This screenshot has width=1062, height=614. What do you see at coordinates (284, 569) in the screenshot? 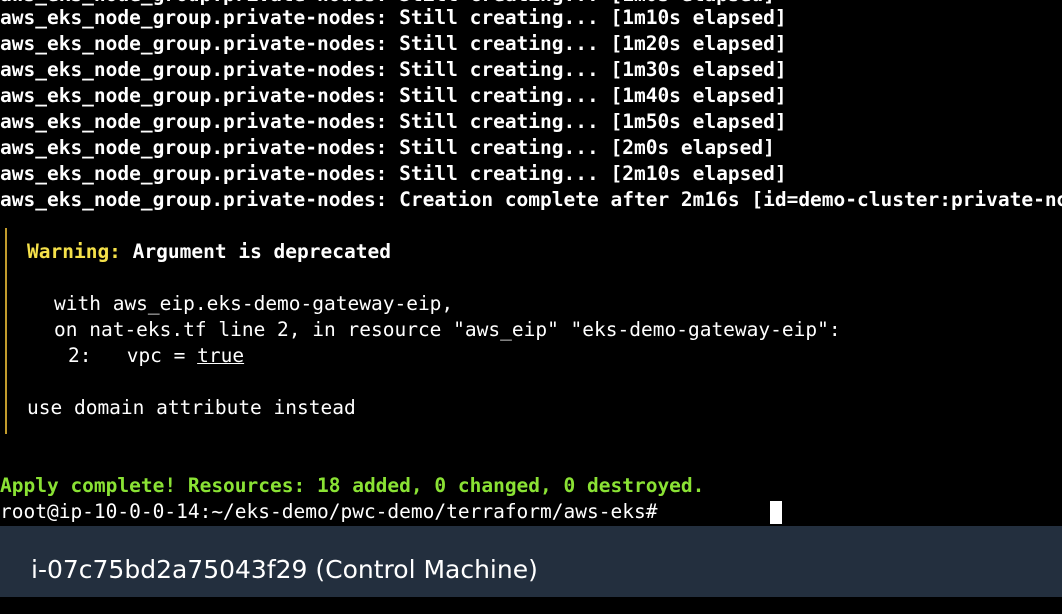
I see `instance-label: i-07c75bd2a75043f29 (Control Machine)` at bounding box center [284, 569].